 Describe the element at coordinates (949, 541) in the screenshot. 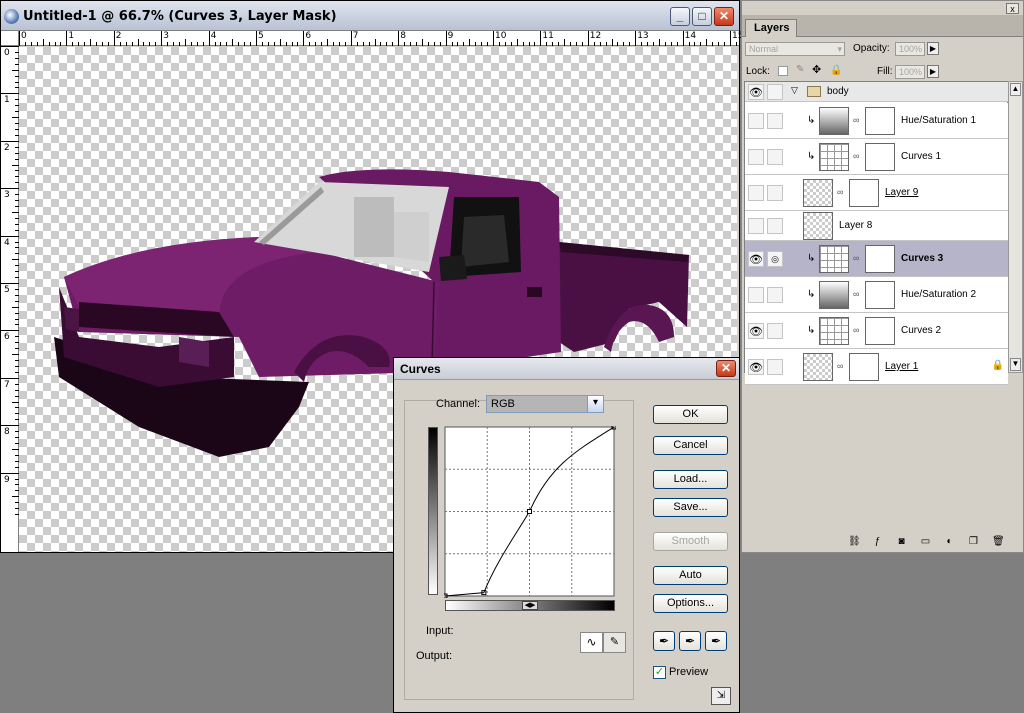

I see `adjustment-layer-icon: ◐` at that location.